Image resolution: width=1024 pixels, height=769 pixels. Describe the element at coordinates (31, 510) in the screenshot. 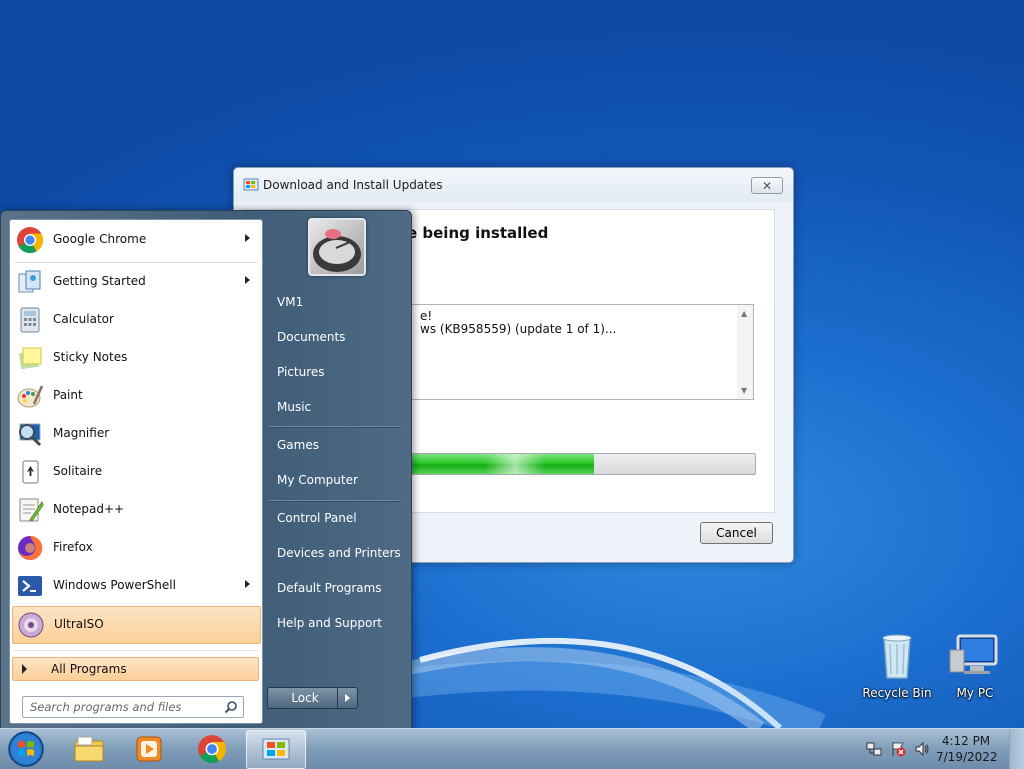

I see `notepadpp-icon` at that location.